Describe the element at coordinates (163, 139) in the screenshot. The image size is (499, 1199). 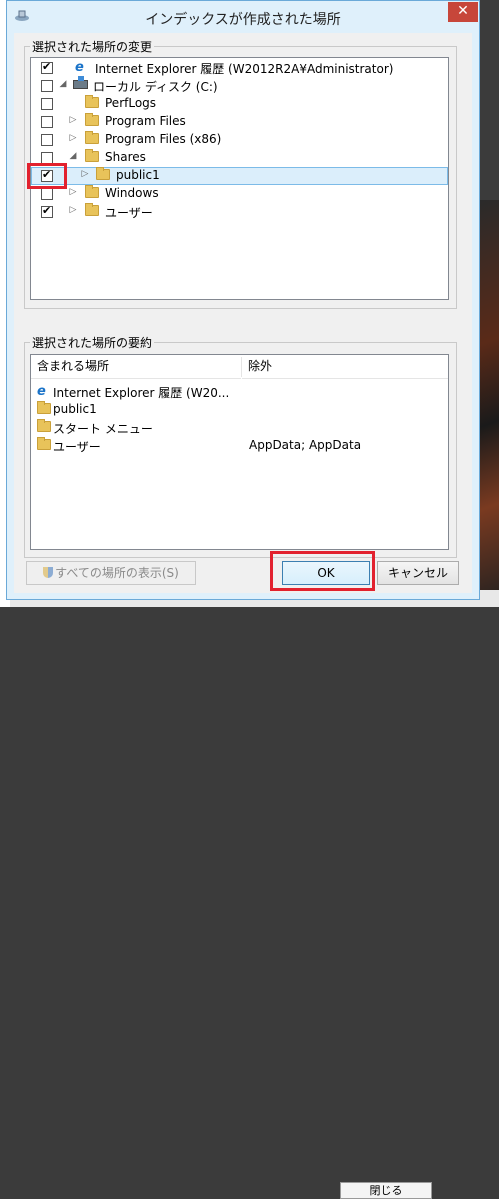
I see `tree-item-label: Program Files (x86)` at that location.